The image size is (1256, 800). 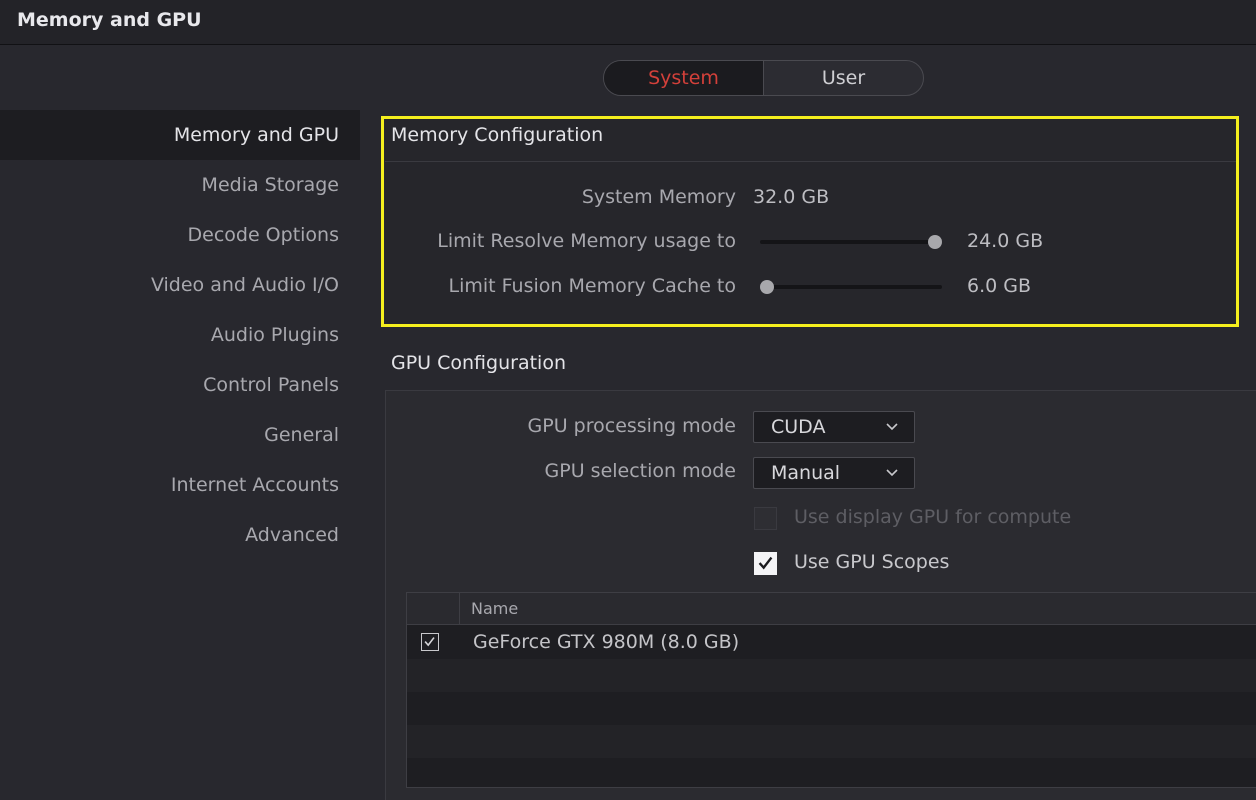 I want to click on gpu-selection-mode-value: Manual, so click(x=806, y=473).